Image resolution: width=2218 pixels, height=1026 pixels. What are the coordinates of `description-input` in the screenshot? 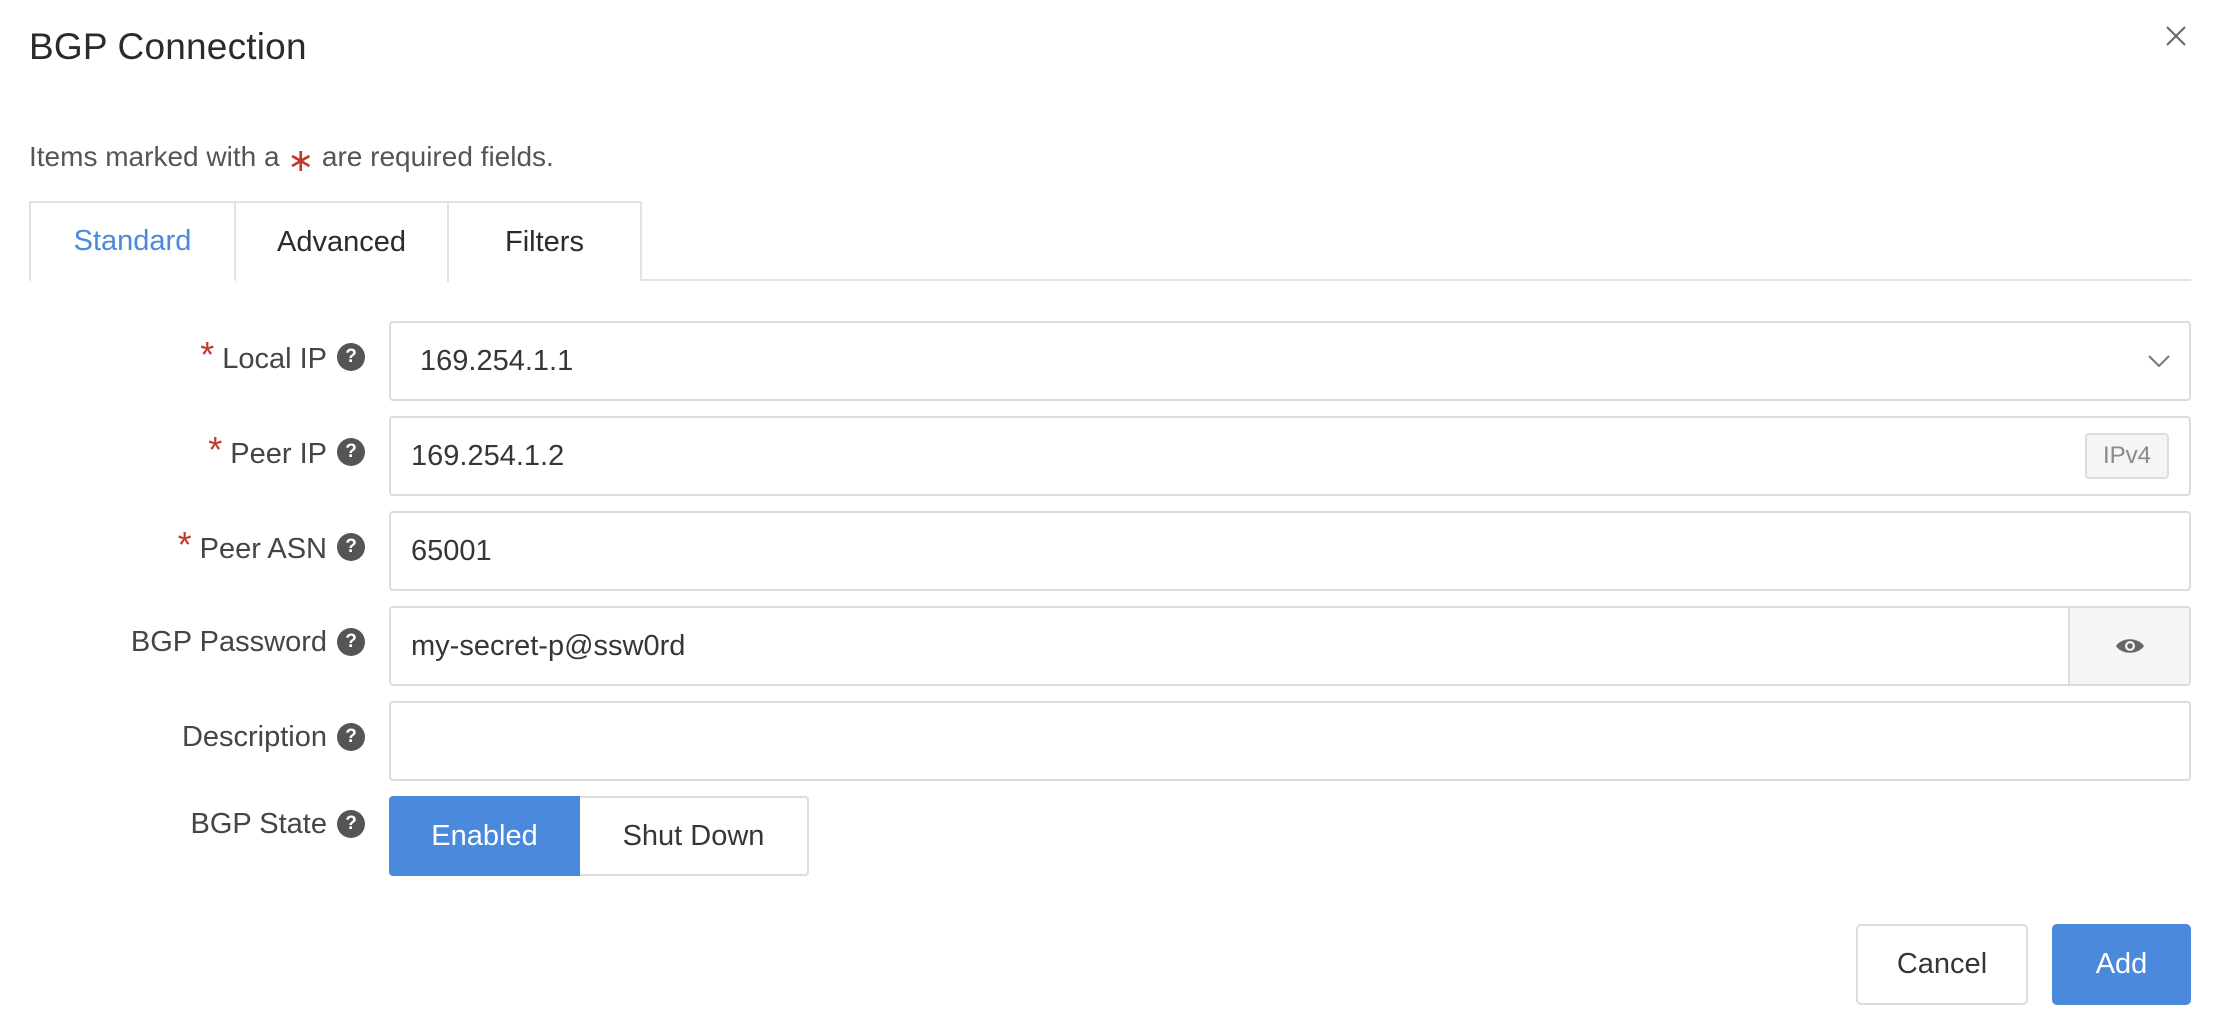 It's located at (1290, 741).